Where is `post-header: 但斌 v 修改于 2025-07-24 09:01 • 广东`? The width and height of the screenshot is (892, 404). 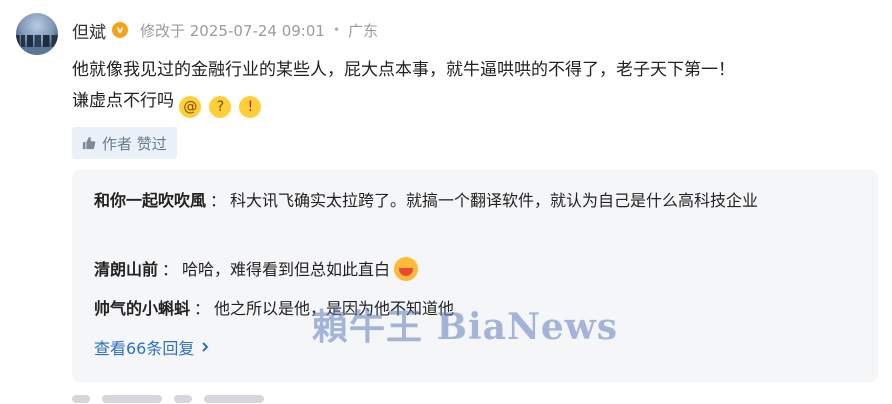 post-header: 但斌 v 修改于 2025-07-24 09:01 • 广东 is located at coordinates (225, 30).